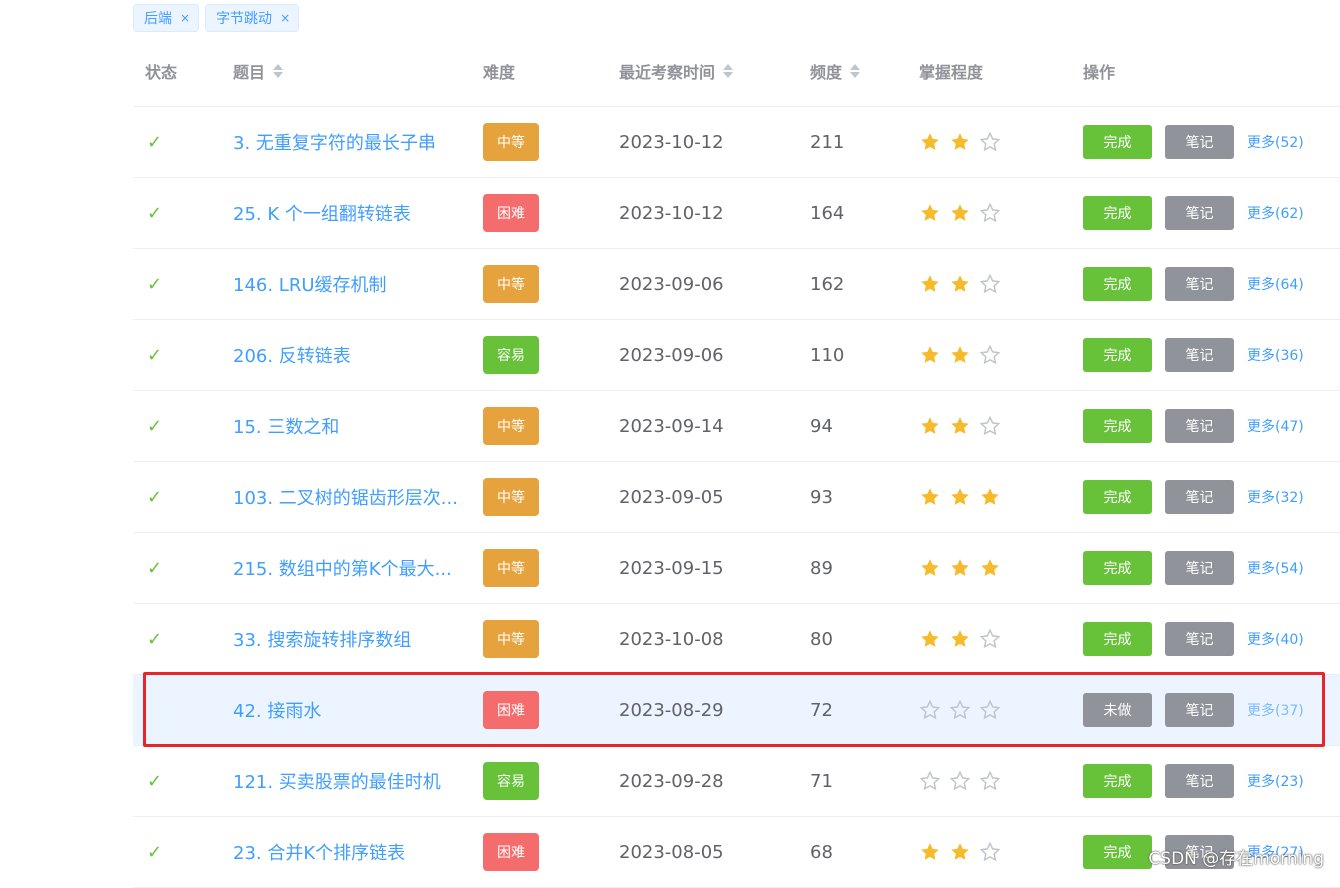 This screenshot has height=888, width=1340. Describe the element at coordinates (1275, 284) in the screenshot. I see `more-link: 更多(64)` at that location.